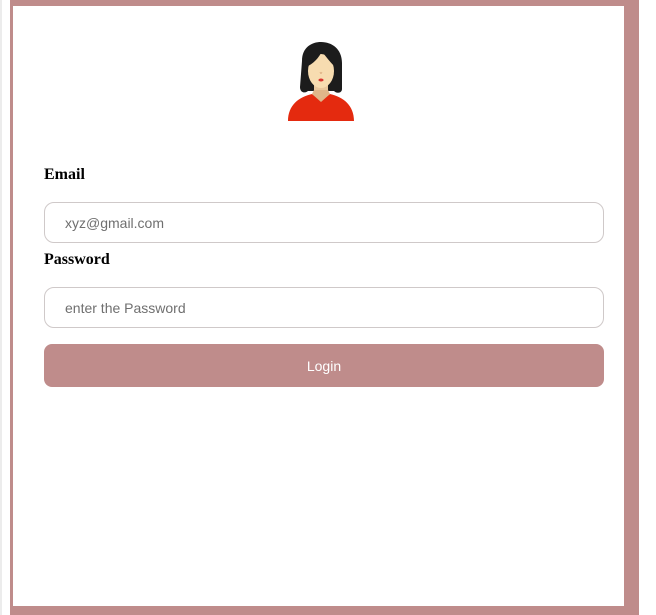  What do you see at coordinates (64, 174) in the screenshot?
I see `email-label: Email` at bounding box center [64, 174].